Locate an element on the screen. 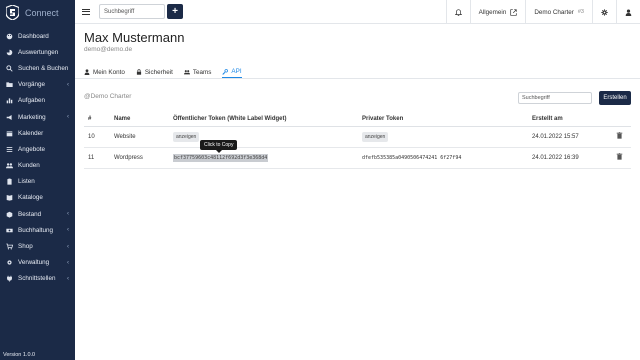  sidebar-item-dashboard: Dashboard is located at coordinates (37, 36).